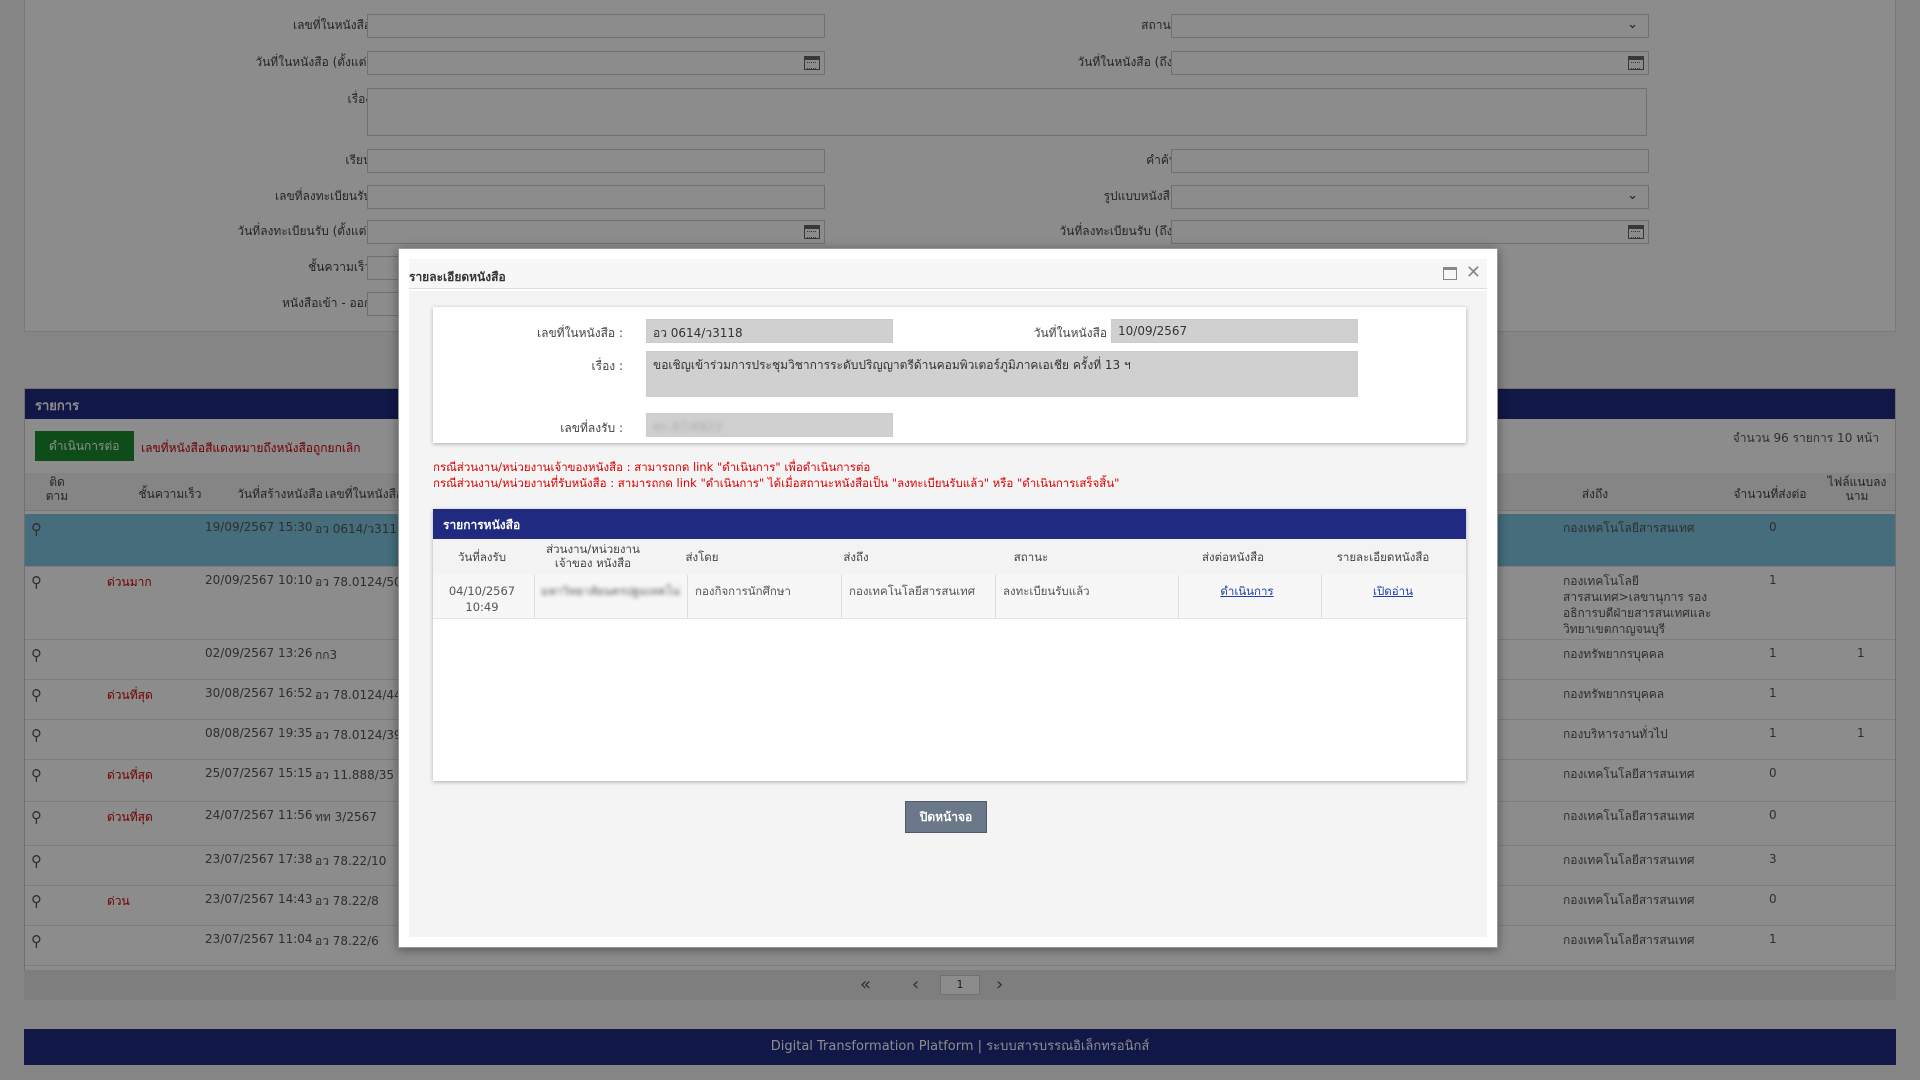  I want to click on open-read-link: เปิดอ่าน, so click(1393, 591).